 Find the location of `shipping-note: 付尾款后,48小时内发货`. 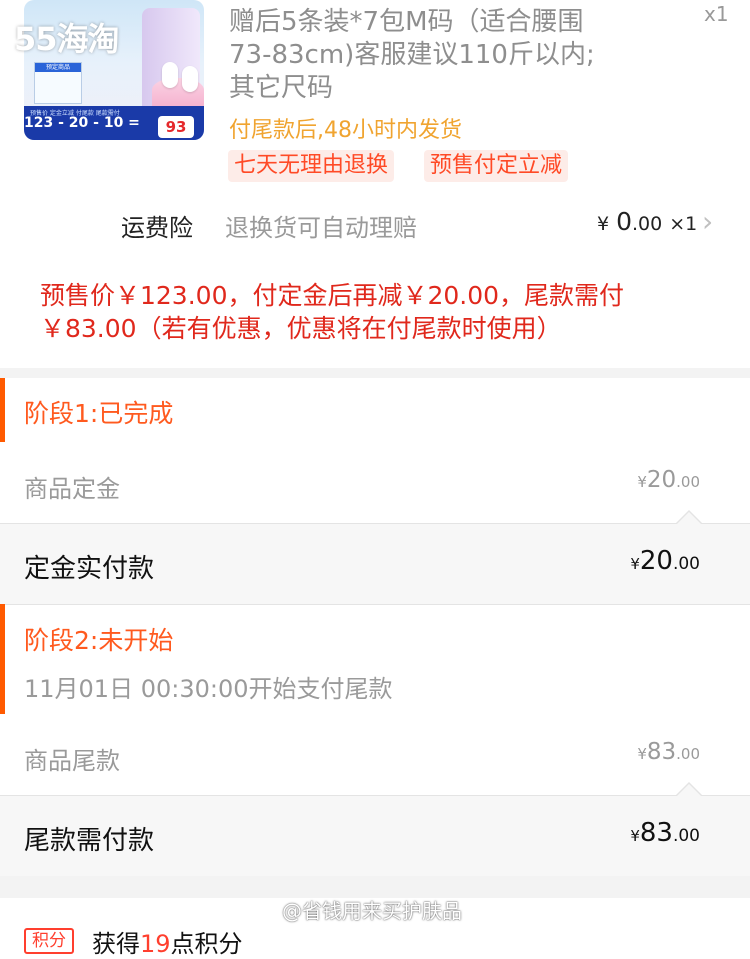

shipping-note: 付尾款后,48小时内发货 is located at coordinates (345, 130).